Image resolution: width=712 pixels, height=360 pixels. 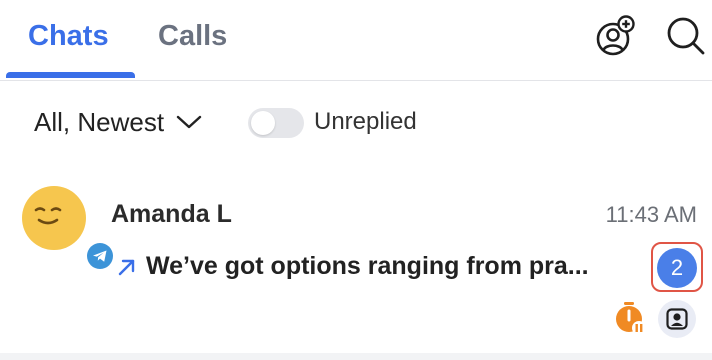 I want to click on add-contact-icon, so click(x=615, y=35).